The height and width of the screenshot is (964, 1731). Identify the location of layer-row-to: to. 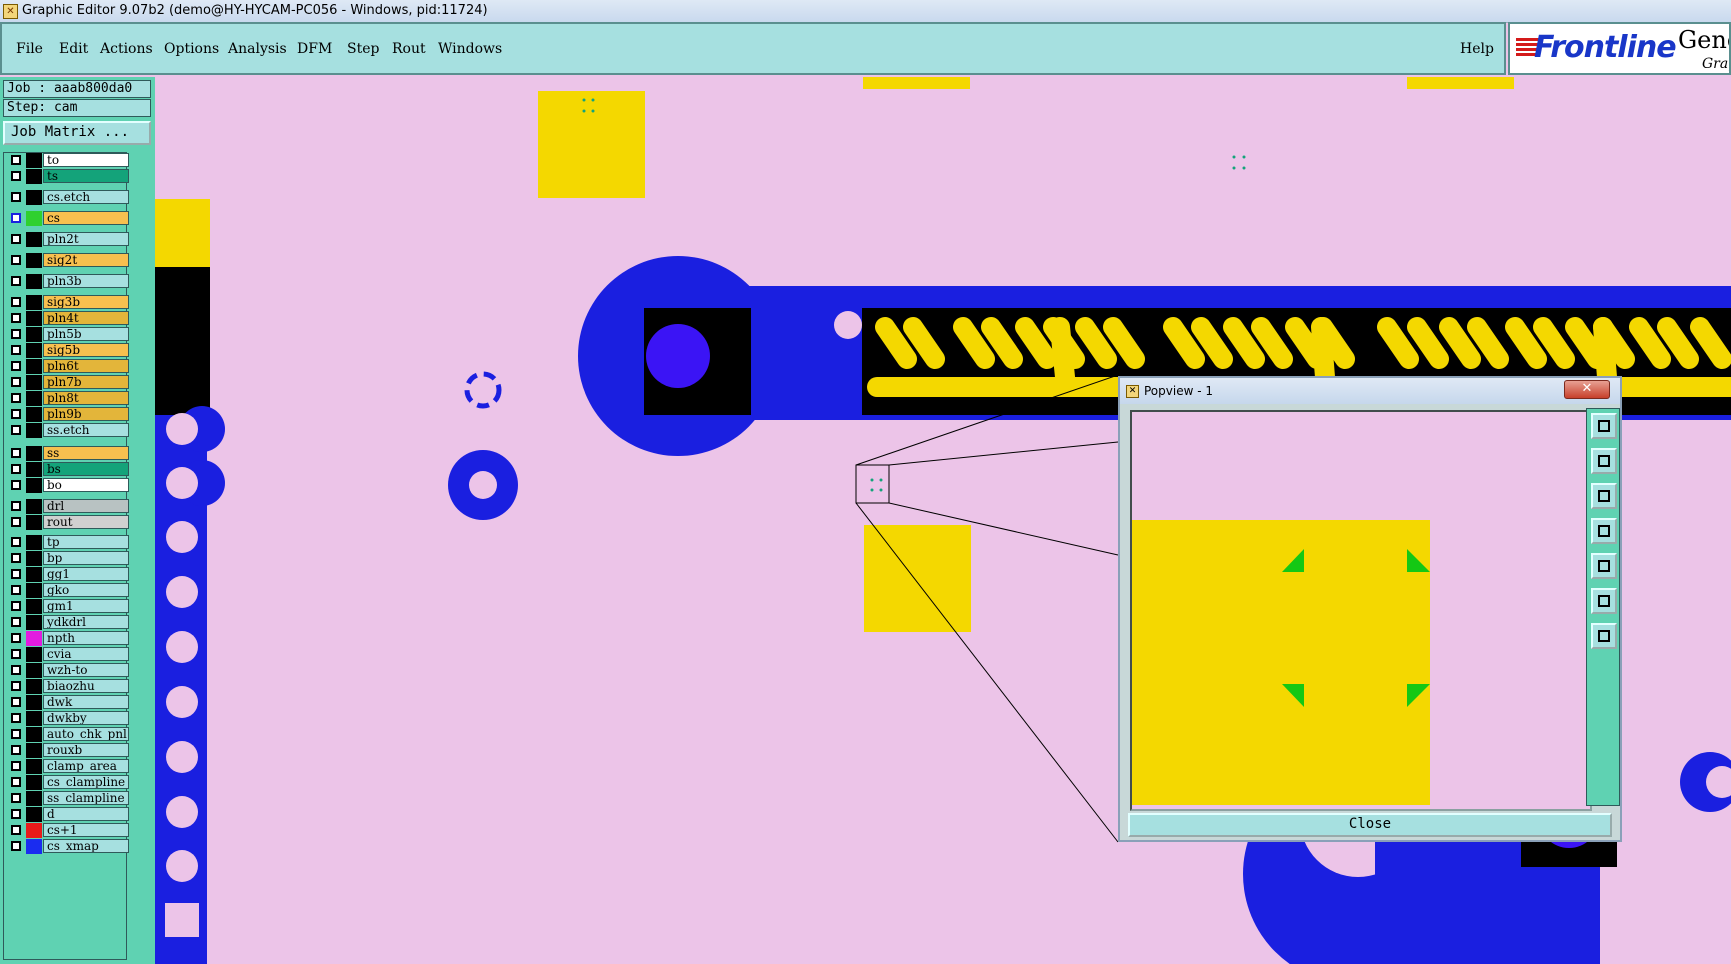
(68, 160).